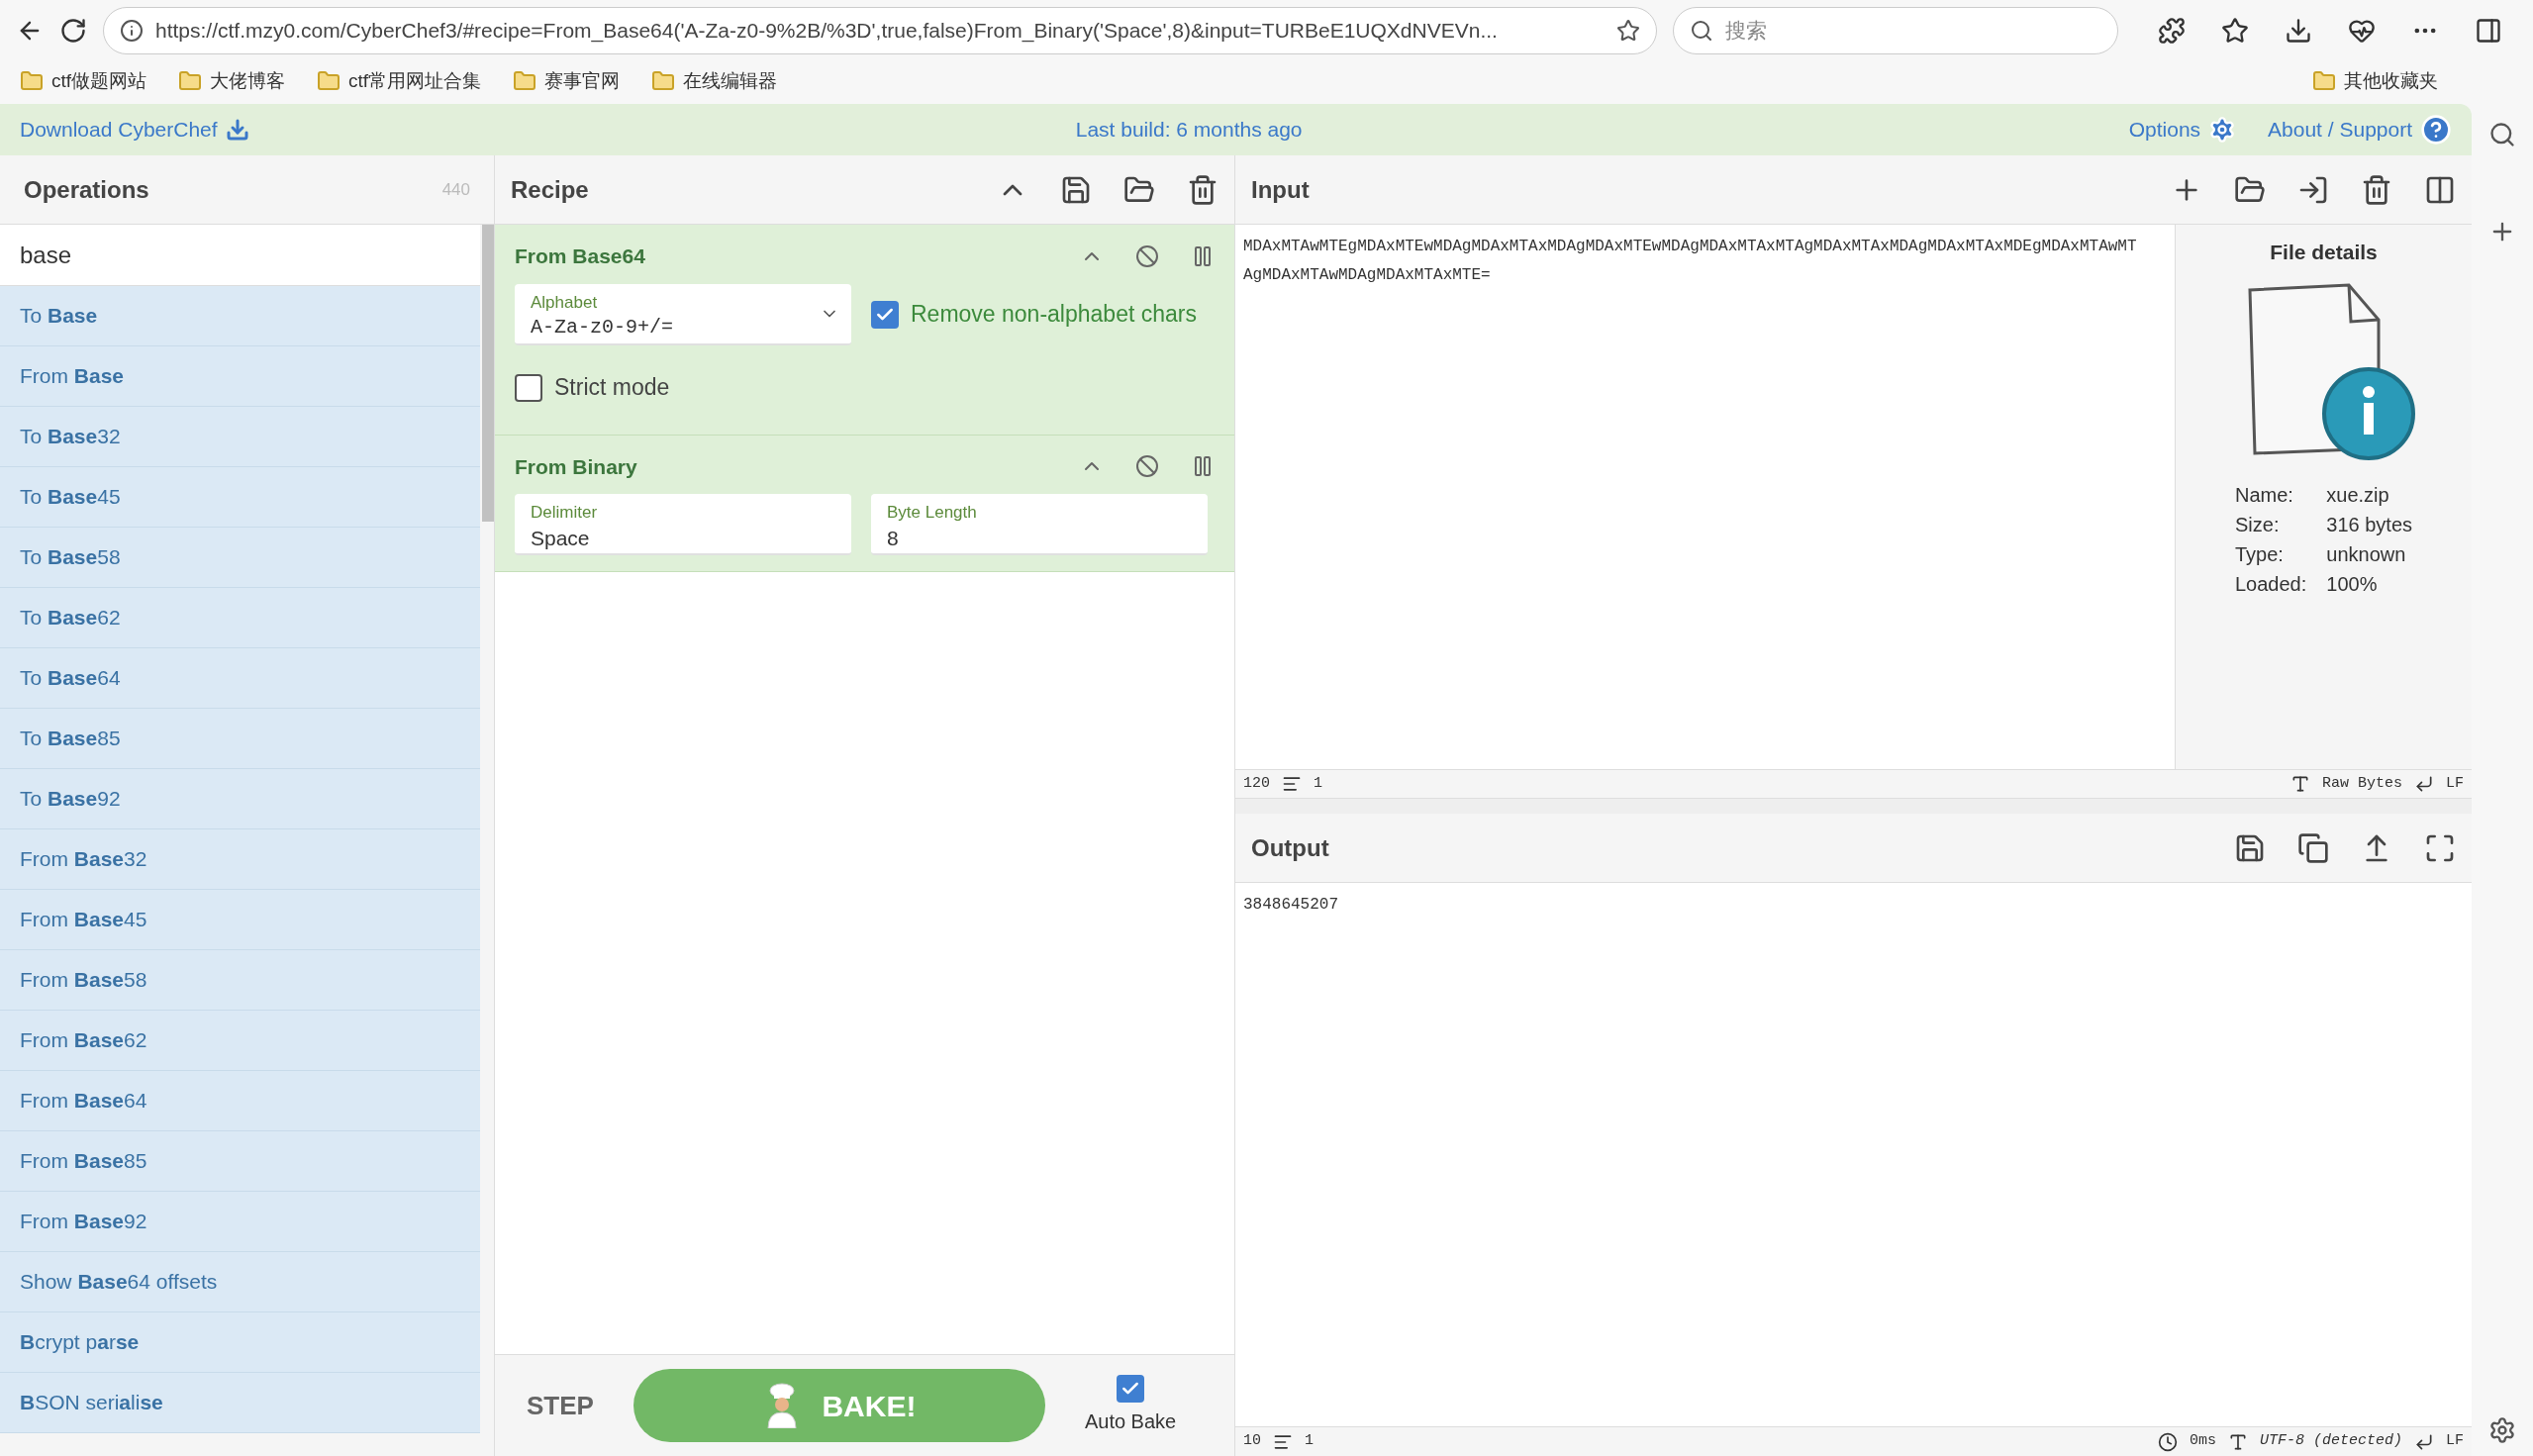 The width and height of the screenshot is (2533, 1456). I want to click on operation-item: From Base92, so click(240, 1222).